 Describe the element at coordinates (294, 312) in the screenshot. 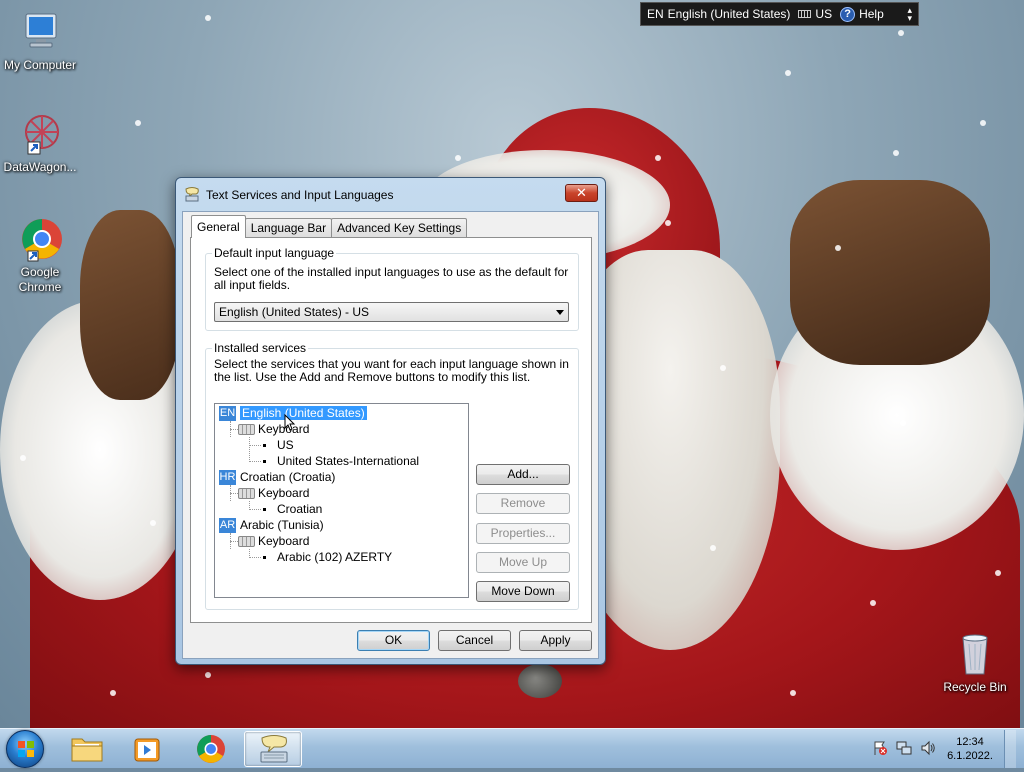

I see `dropdown-value: English (United States) - US` at that location.